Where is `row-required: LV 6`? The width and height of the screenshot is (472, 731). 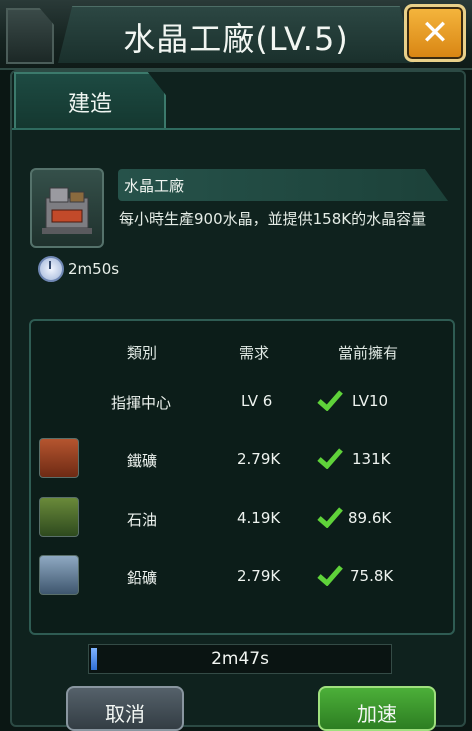 row-required: LV 6 is located at coordinates (257, 401).